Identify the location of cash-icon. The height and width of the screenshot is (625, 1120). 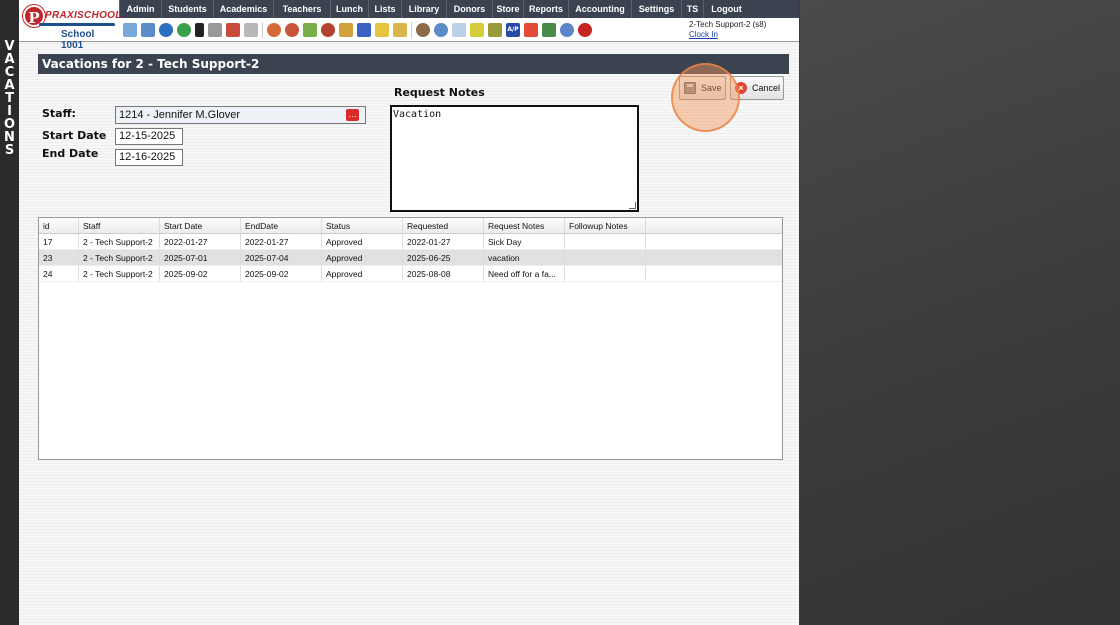
(549, 30).